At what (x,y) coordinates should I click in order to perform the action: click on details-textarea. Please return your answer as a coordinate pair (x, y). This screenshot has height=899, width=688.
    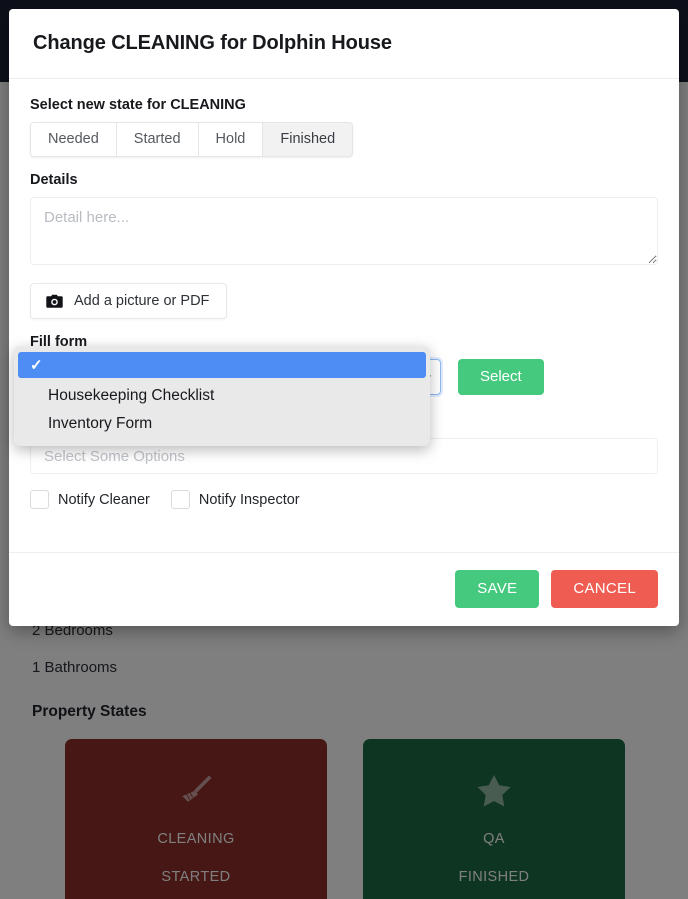
    Looking at the image, I should click on (344, 231).